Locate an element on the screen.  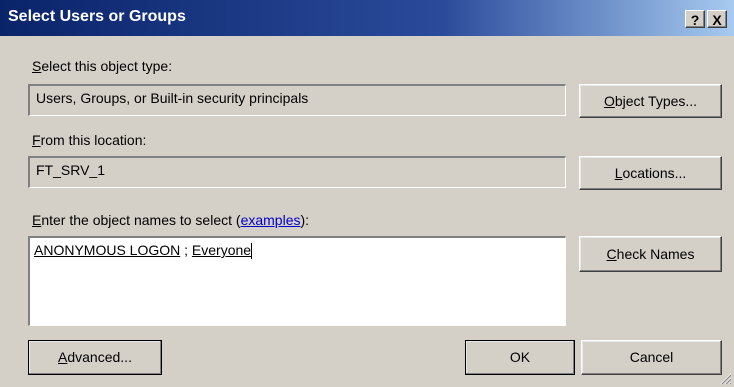
object-names-label-text: nter the object names to select ( is located at coordinates (141, 220).